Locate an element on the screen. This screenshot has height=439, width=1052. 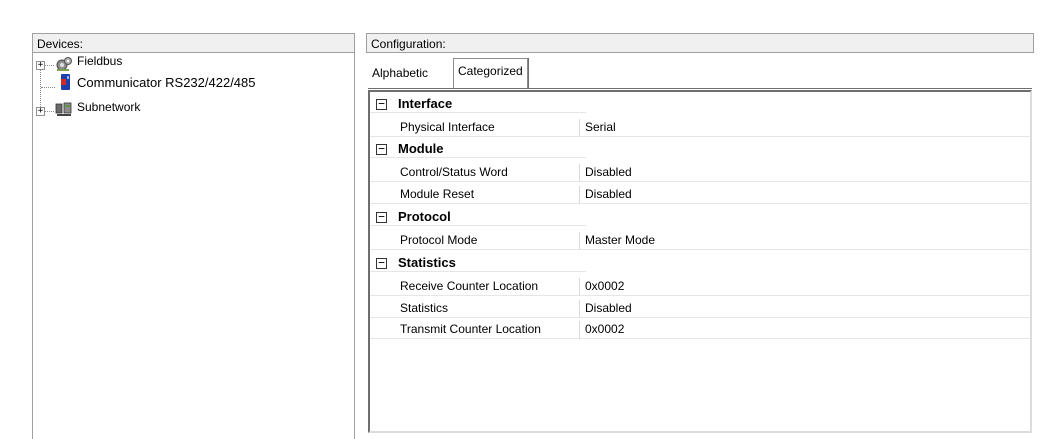
property-value: Master Mode is located at coordinates (805, 241).